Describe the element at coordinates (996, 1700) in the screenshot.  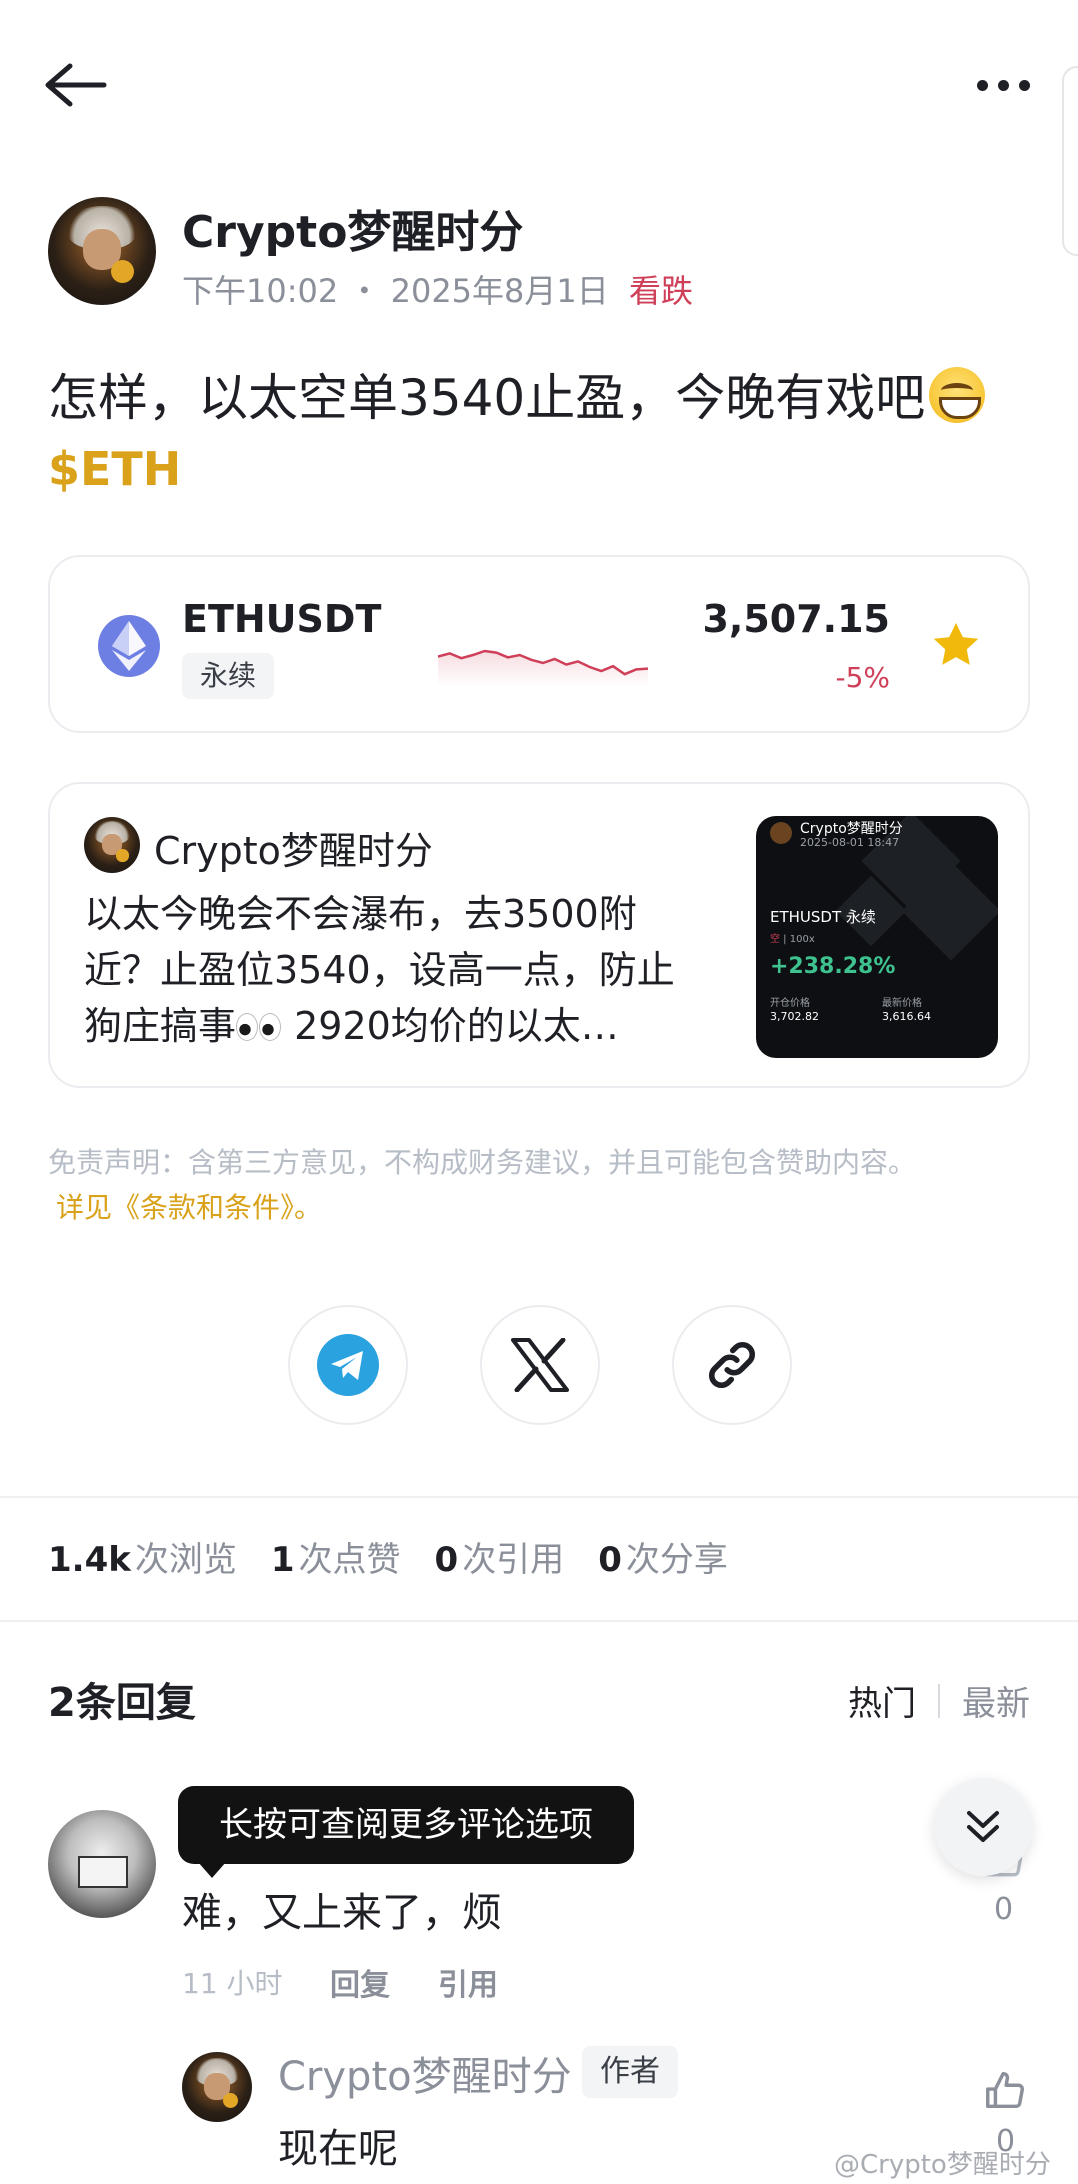
I see `tab-newest: 最新` at that location.